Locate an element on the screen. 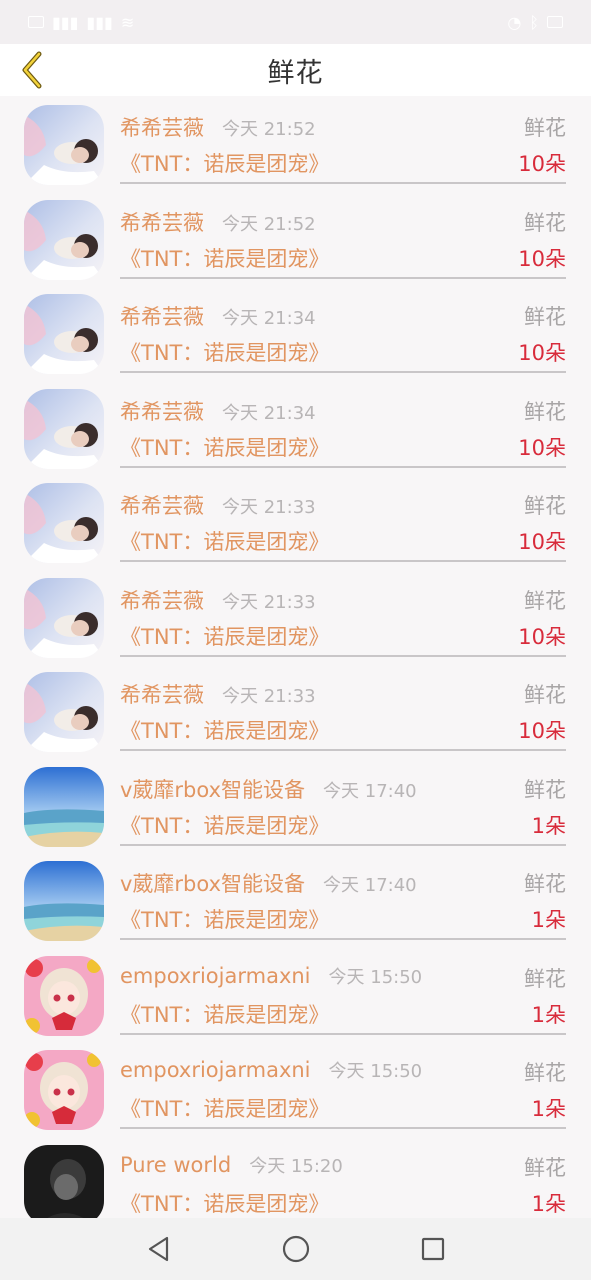 This screenshot has height=1280, width=591. page-title: 鲜花 is located at coordinates (295, 73).